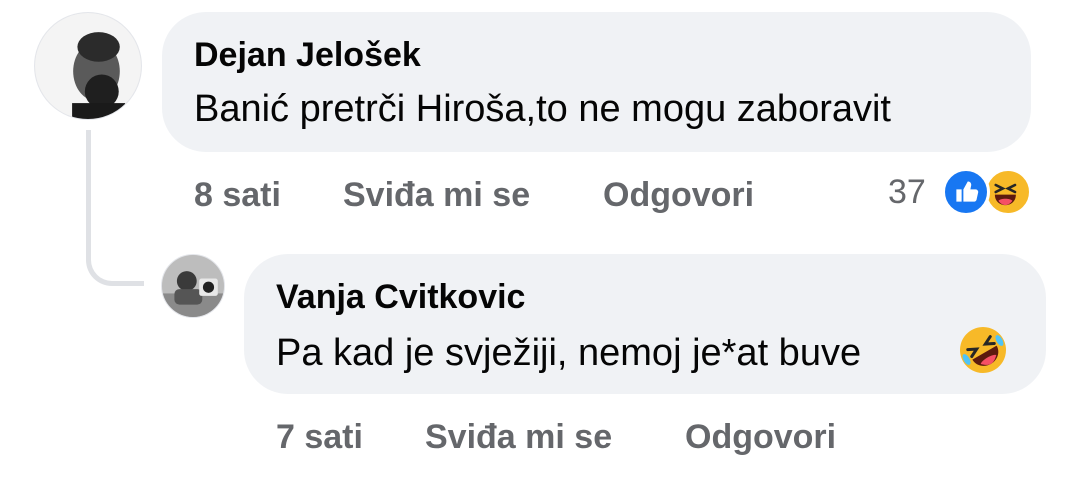 The image size is (1080, 481). I want to click on comment-author: Dejan Jelošek, so click(307, 55).